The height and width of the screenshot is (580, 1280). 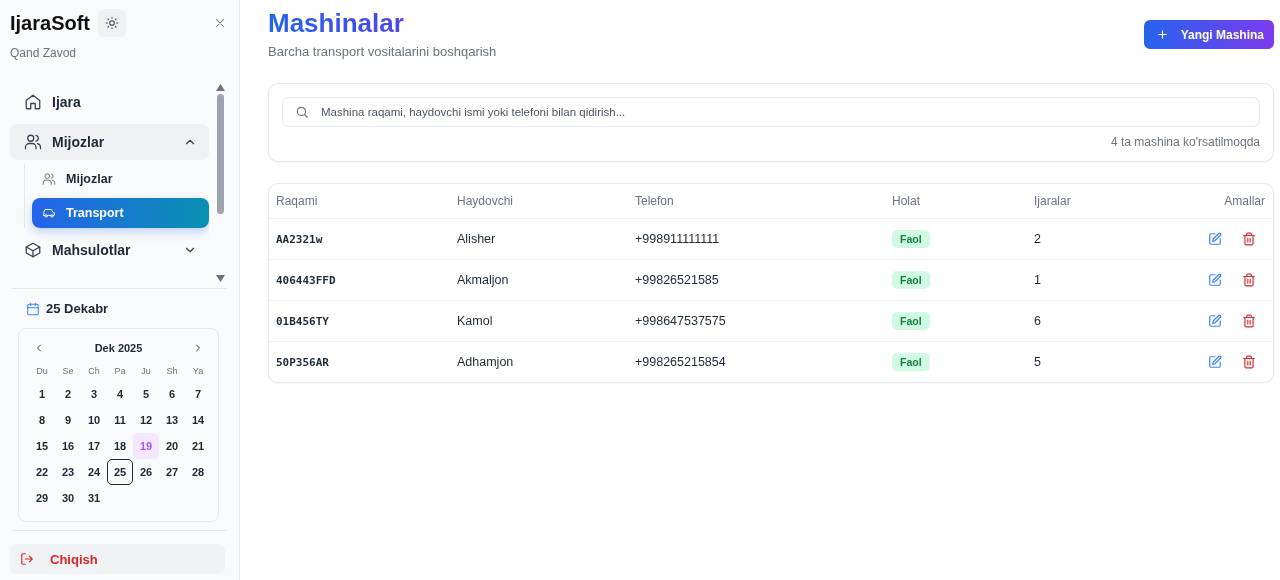 What do you see at coordinates (68, 498) in the screenshot?
I see `calendar-day: 30` at bounding box center [68, 498].